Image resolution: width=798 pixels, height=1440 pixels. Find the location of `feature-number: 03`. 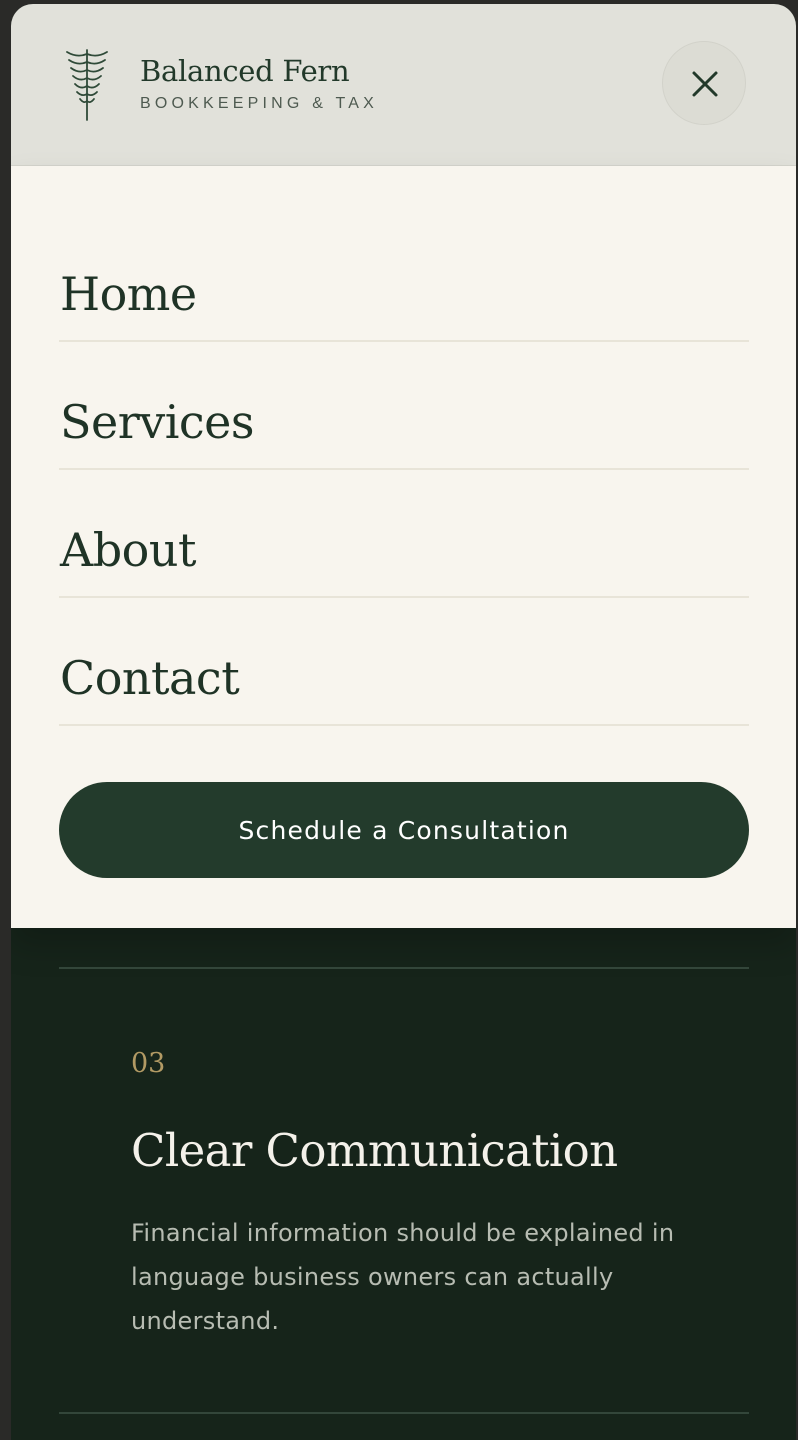

feature-number: 03 is located at coordinates (148, 1063).